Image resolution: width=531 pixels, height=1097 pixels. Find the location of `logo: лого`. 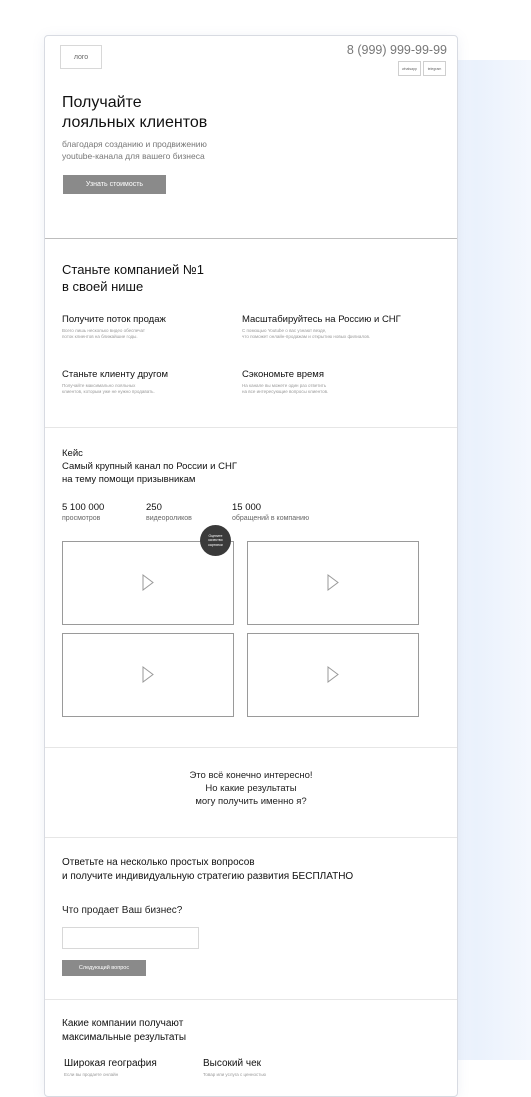

logo: лого is located at coordinates (81, 57).